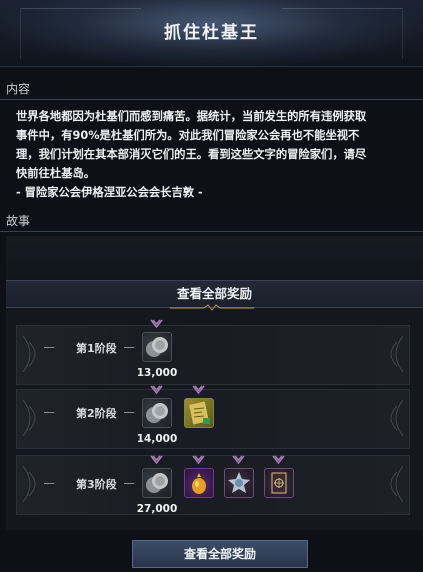 Image resolution: width=423 pixels, height=572 pixels. I want to click on golden-pouch-icon, so click(199, 483).